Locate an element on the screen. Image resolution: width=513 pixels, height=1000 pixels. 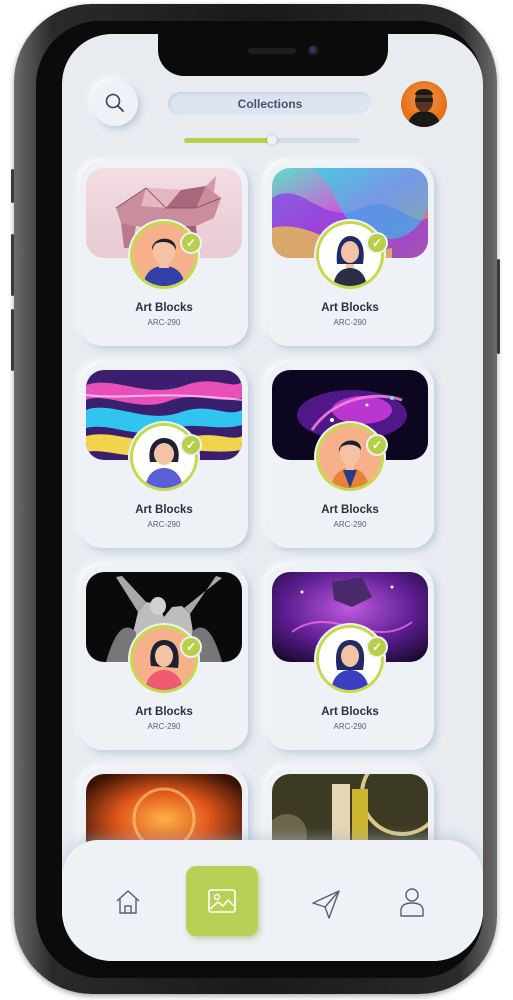
nav-gallery is located at coordinates (222, 901).